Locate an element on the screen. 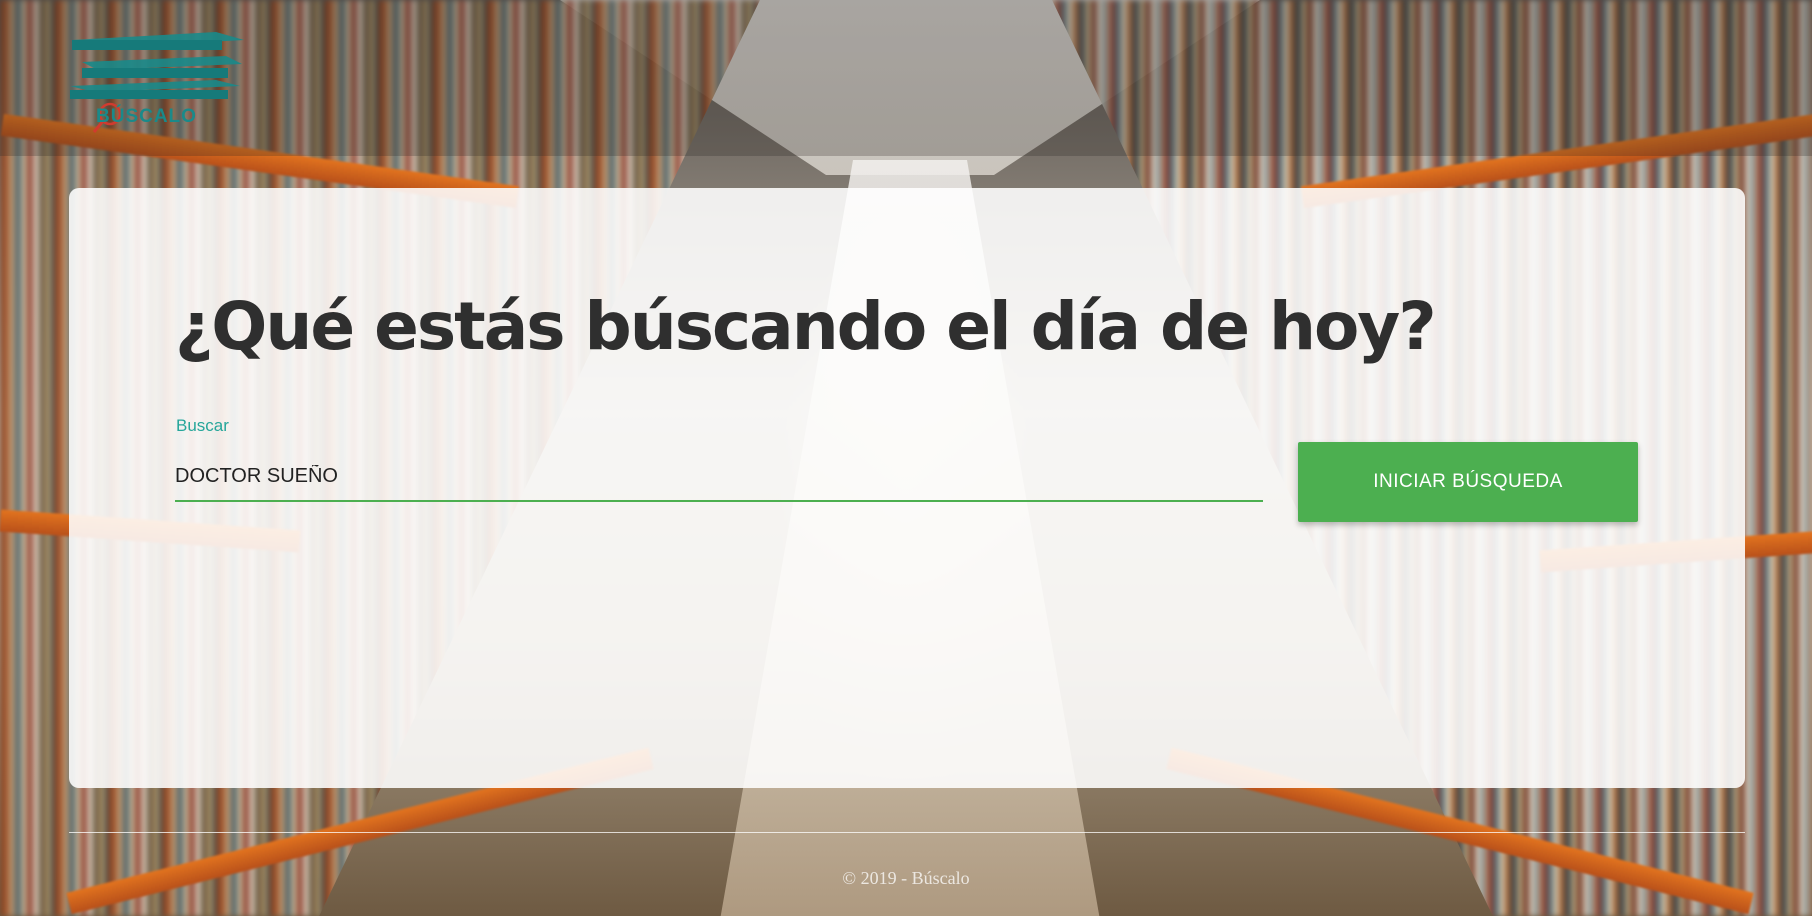 Image resolution: width=1812 pixels, height=916 pixels. footer-copyright: © 2019 - Búscalo is located at coordinates (906, 878).